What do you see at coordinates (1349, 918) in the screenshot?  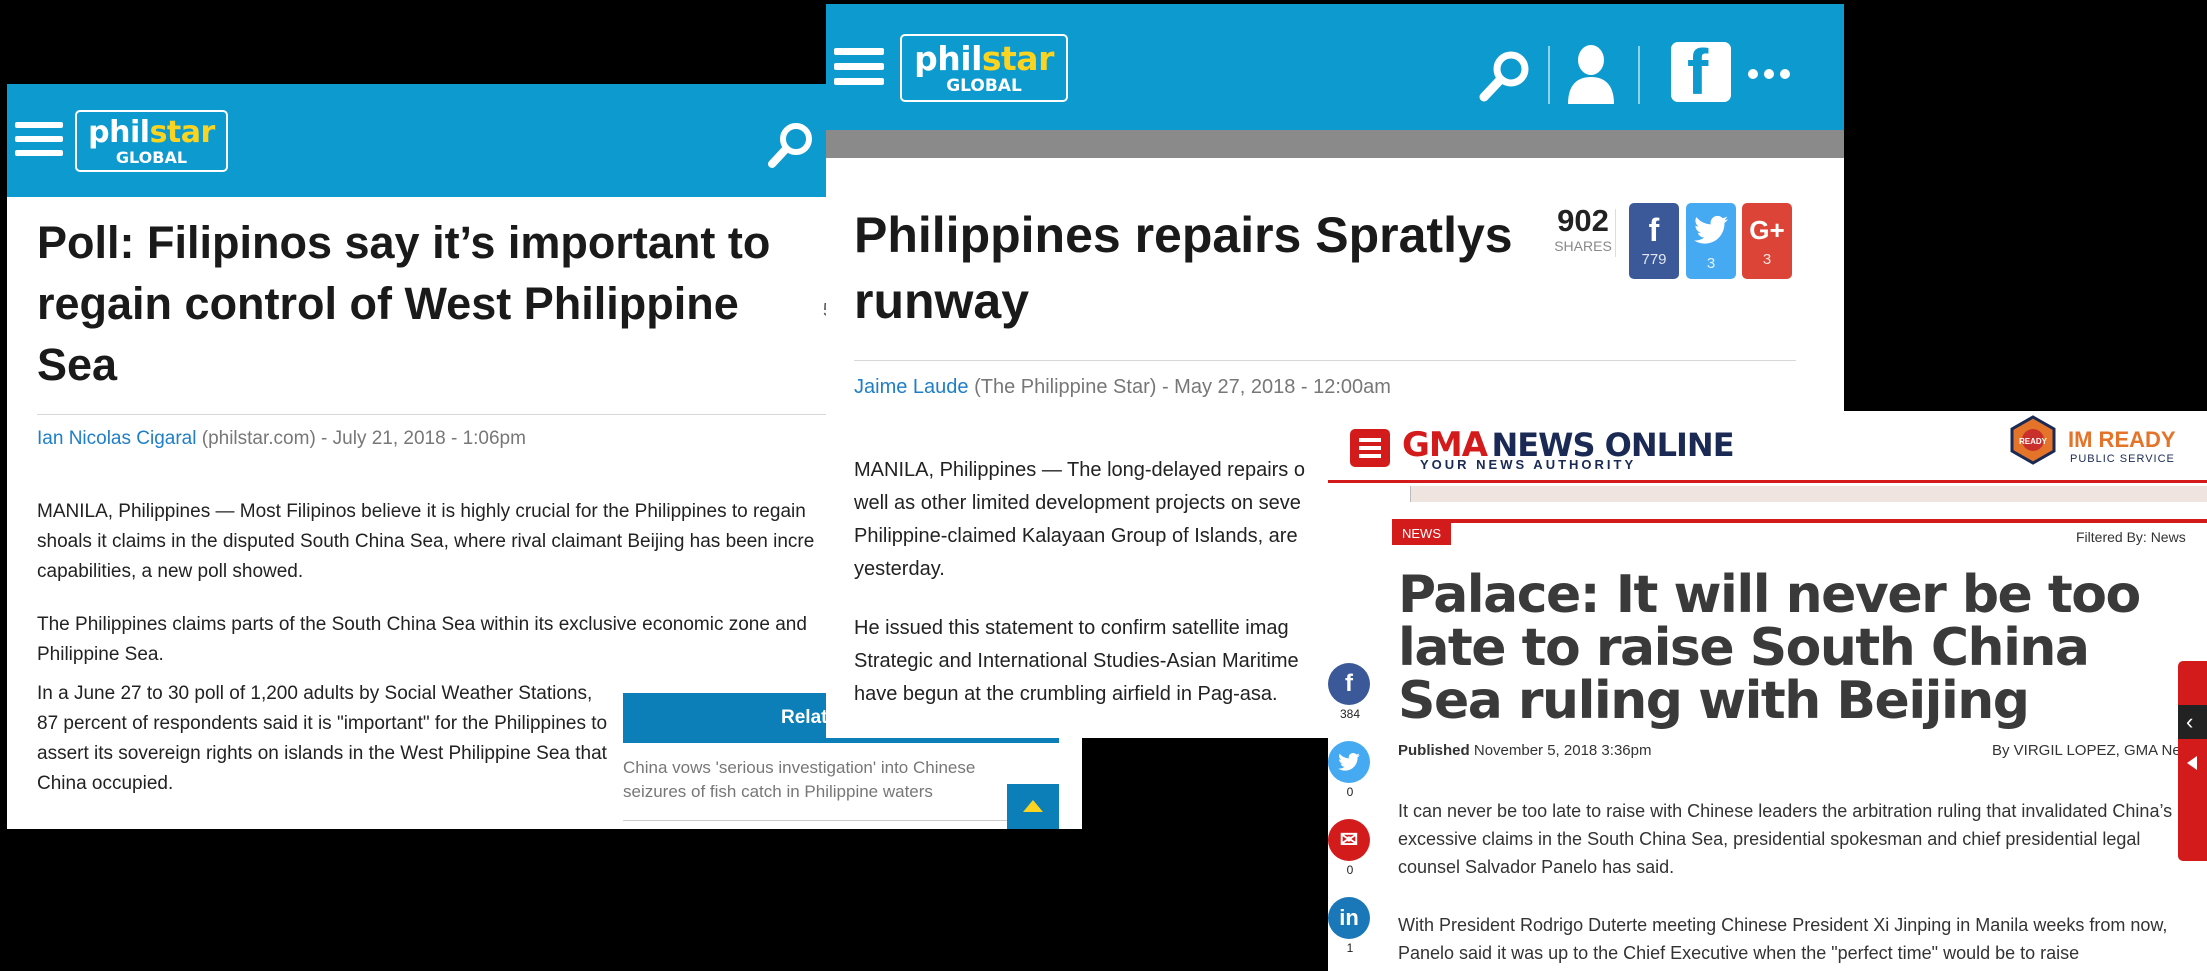 I see `linkedin-icon: in` at bounding box center [1349, 918].